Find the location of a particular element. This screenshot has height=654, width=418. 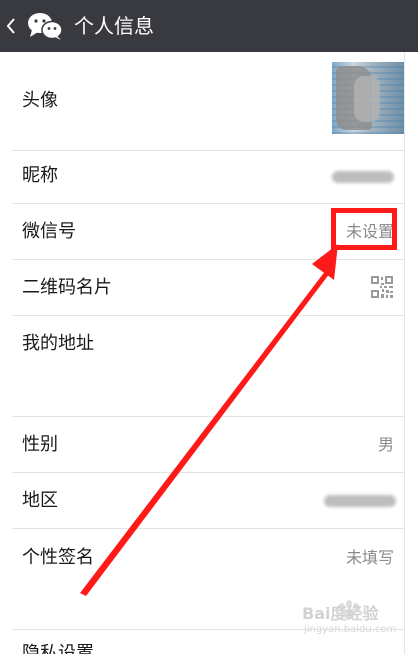

chevron-left-icon is located at coordinates (10, 26).